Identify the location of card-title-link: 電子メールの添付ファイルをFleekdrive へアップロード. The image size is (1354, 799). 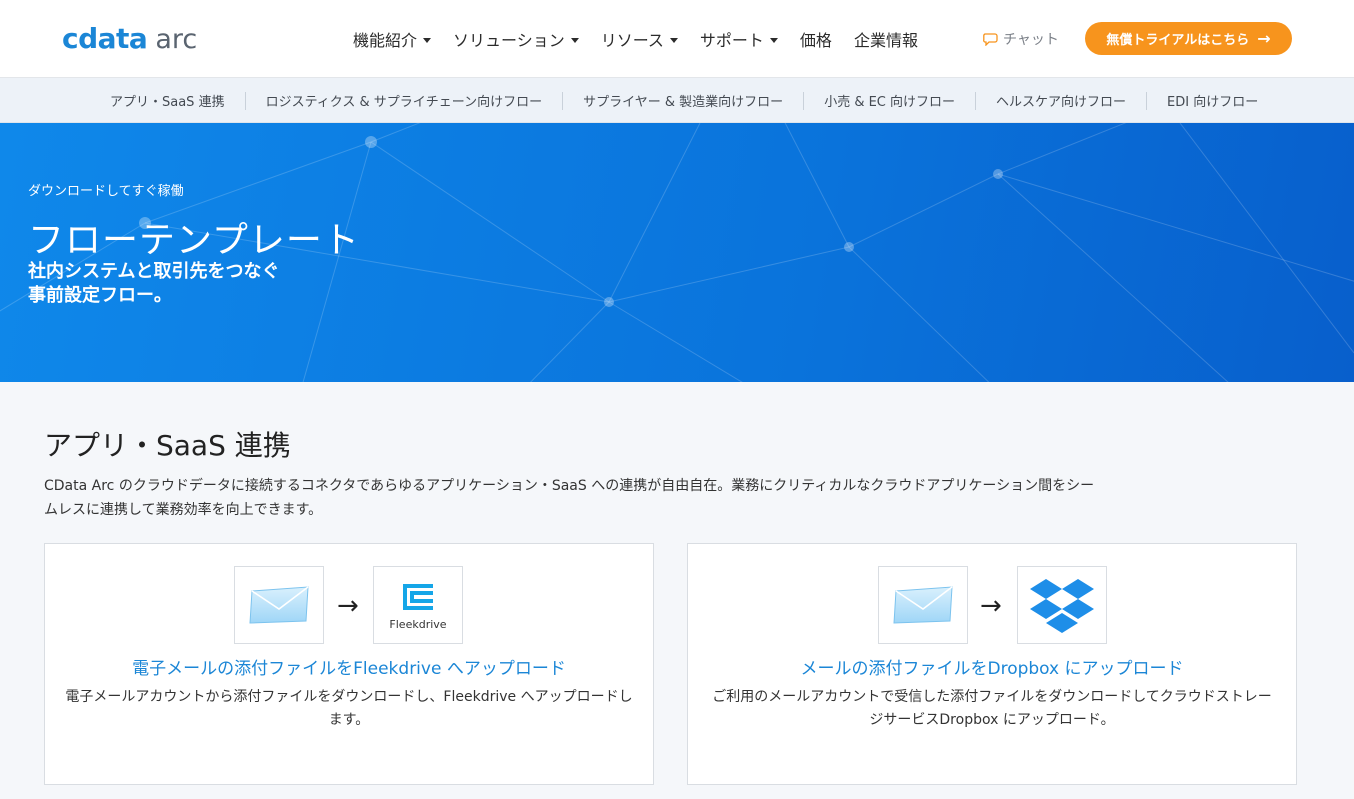
(349, 666).